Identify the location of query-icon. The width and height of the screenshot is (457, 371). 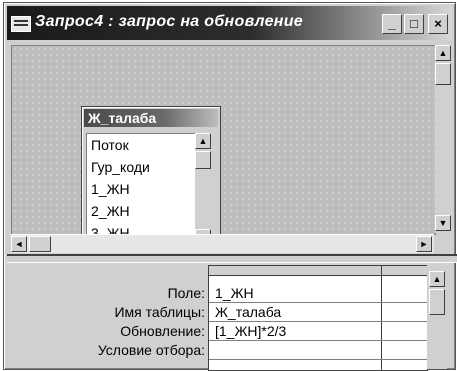
(21, 24).